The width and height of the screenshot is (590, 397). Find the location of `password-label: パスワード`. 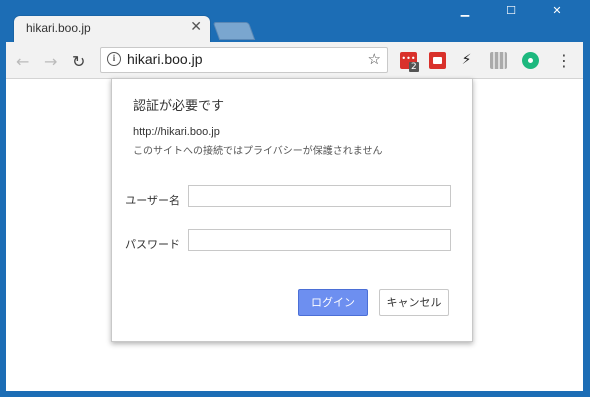

password-label: パスワード is located at coordinates (152, 244).